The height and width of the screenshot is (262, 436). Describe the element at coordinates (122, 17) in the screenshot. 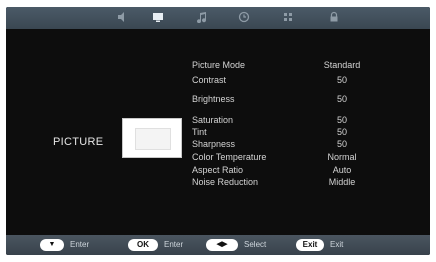

I see `audio-icon` at that location.